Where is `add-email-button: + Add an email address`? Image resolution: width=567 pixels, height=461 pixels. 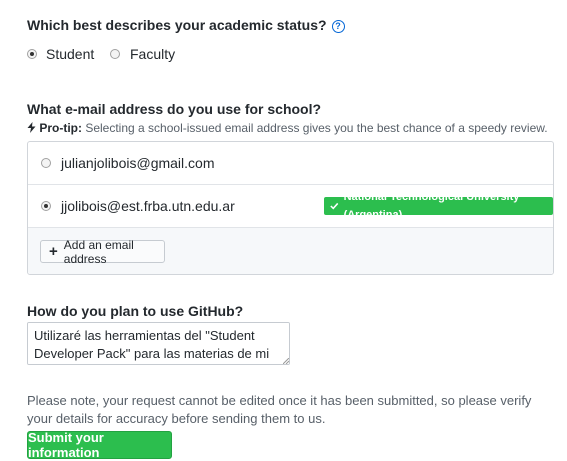 add-email-button: + Add an email address is located at coordinates (102, 251).